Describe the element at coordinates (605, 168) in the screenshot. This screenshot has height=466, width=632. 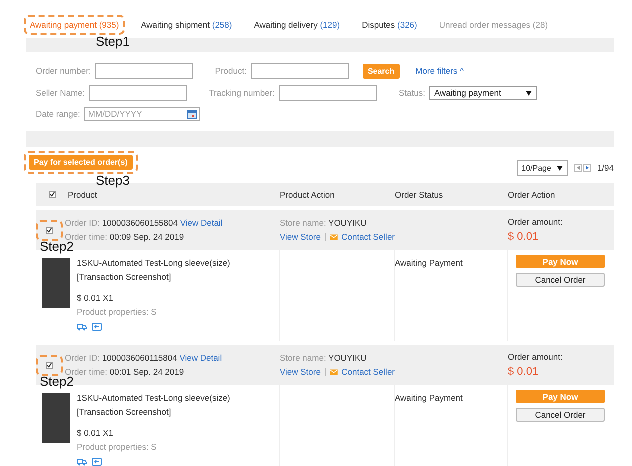
I see `page-indicator: 1/94` at that location.